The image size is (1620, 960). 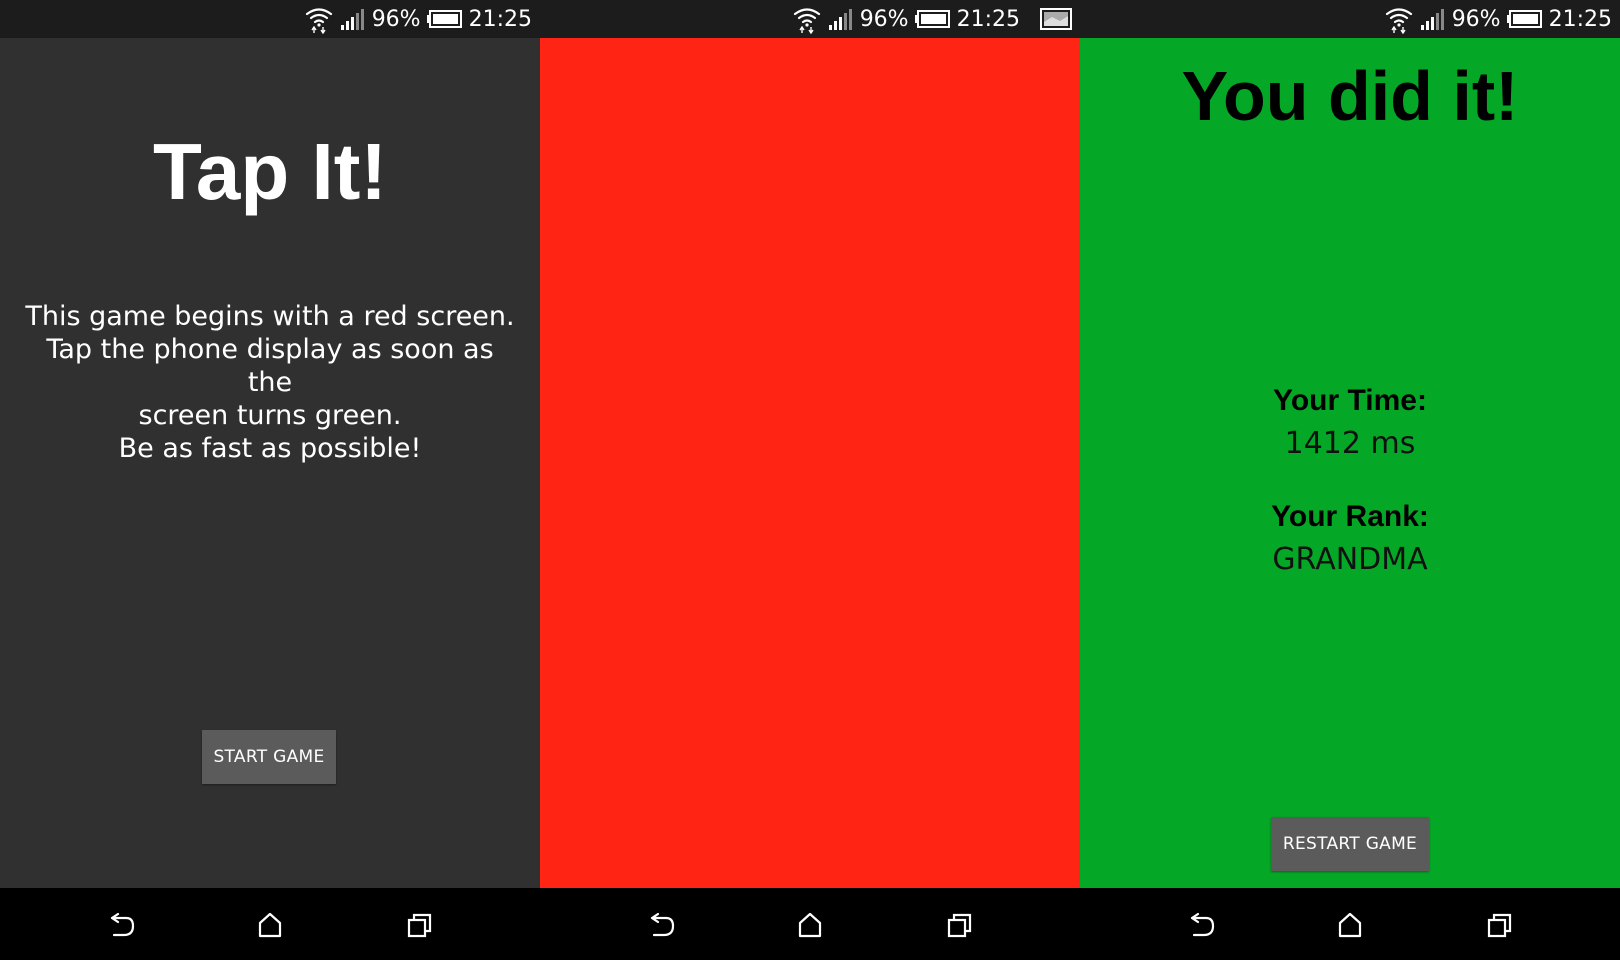 I want to click on rank-label: Your Rank:, so click(x=1350, y=516).